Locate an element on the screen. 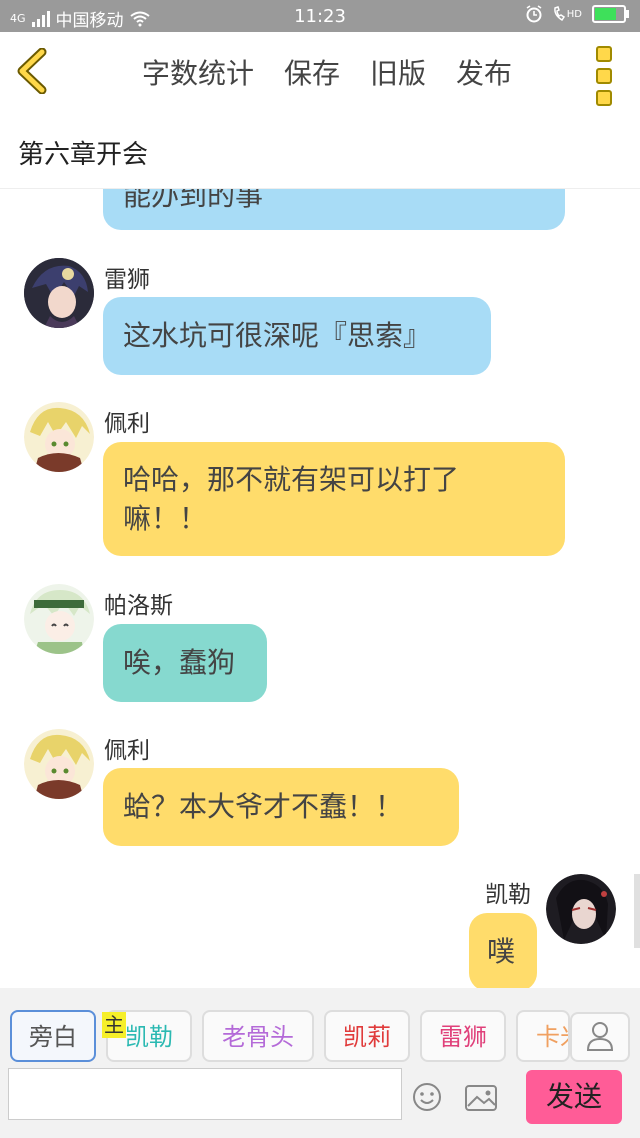  compose-bar: 旁白 主 凯勒 老骨头 凯莉 雷狮 卡米 发送 is located at coordinates (320, 1063).